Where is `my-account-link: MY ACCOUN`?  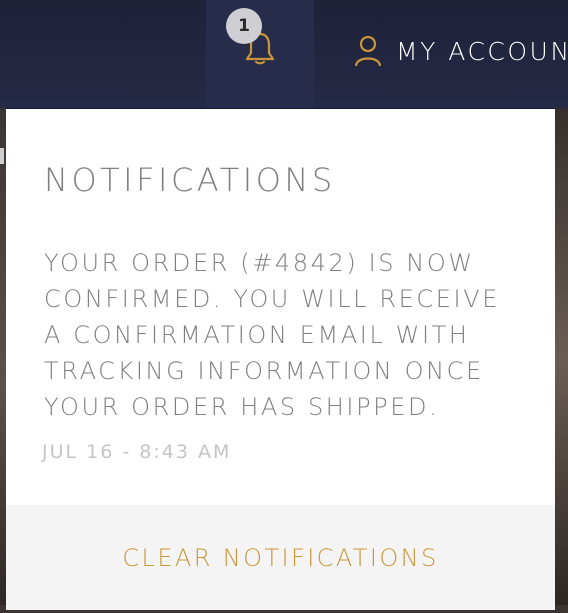
my-account-link: MY ACCOUN is located at coordinates (461, 51).